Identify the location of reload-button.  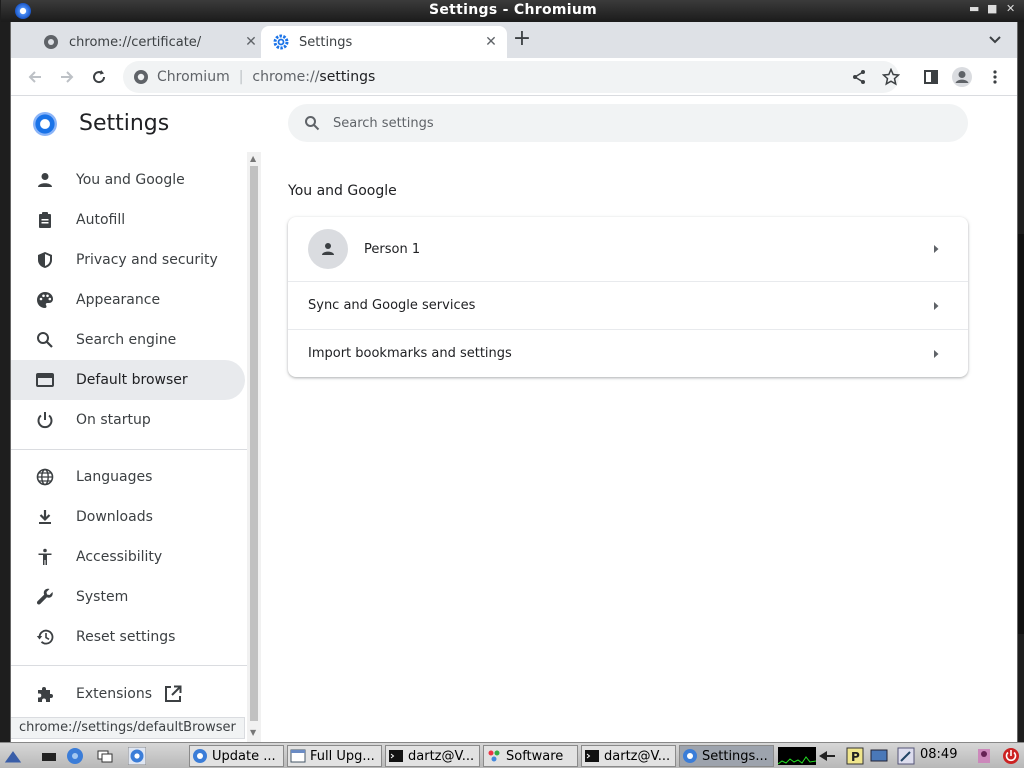
(99, 77).